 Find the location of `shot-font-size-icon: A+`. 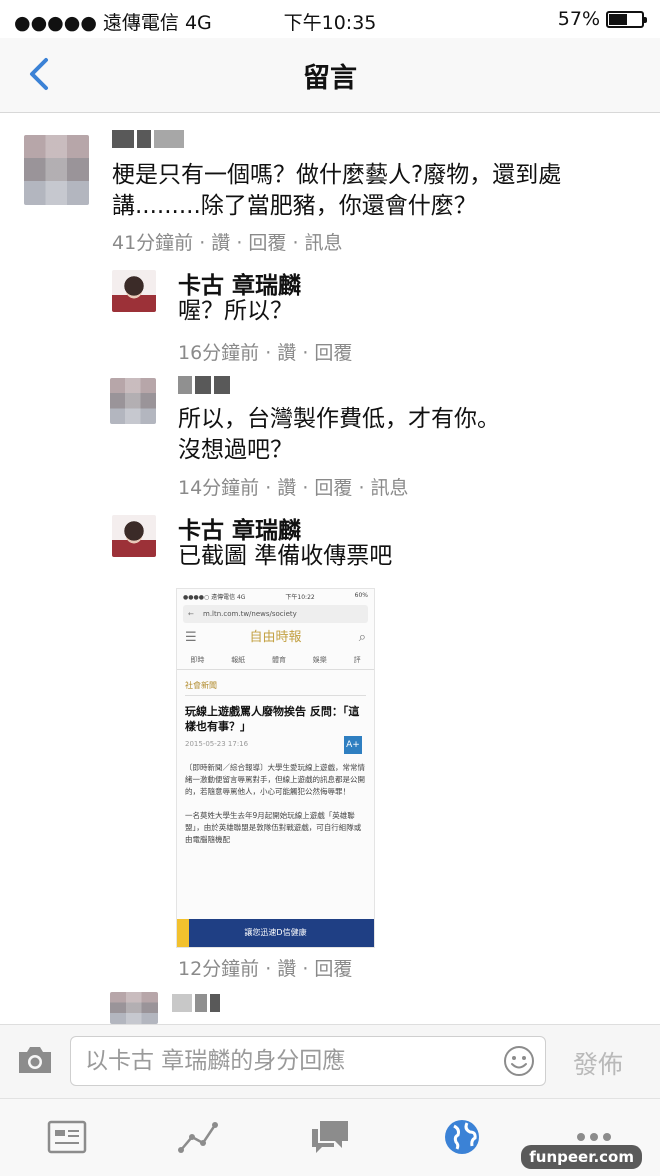

shot-font-size-icon: A+ is located at coordinates (353, 745).